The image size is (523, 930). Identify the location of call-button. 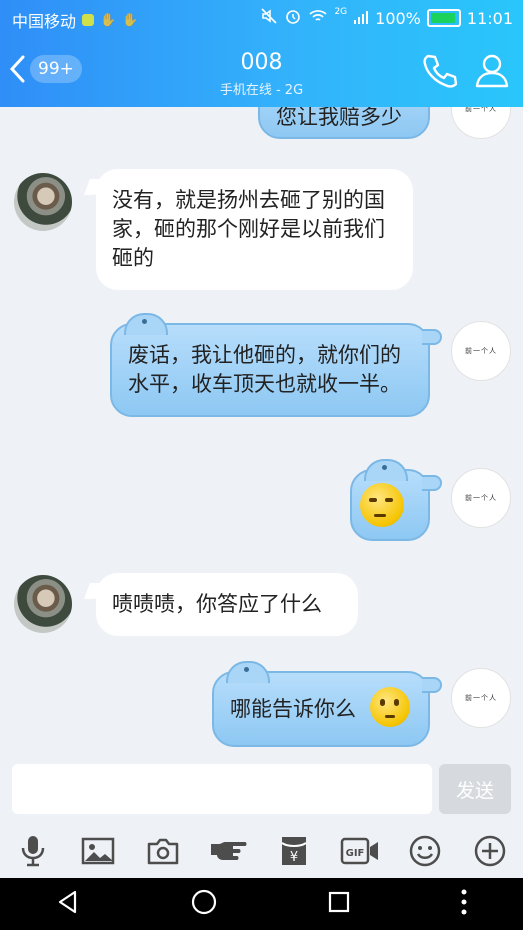
(439, 72).